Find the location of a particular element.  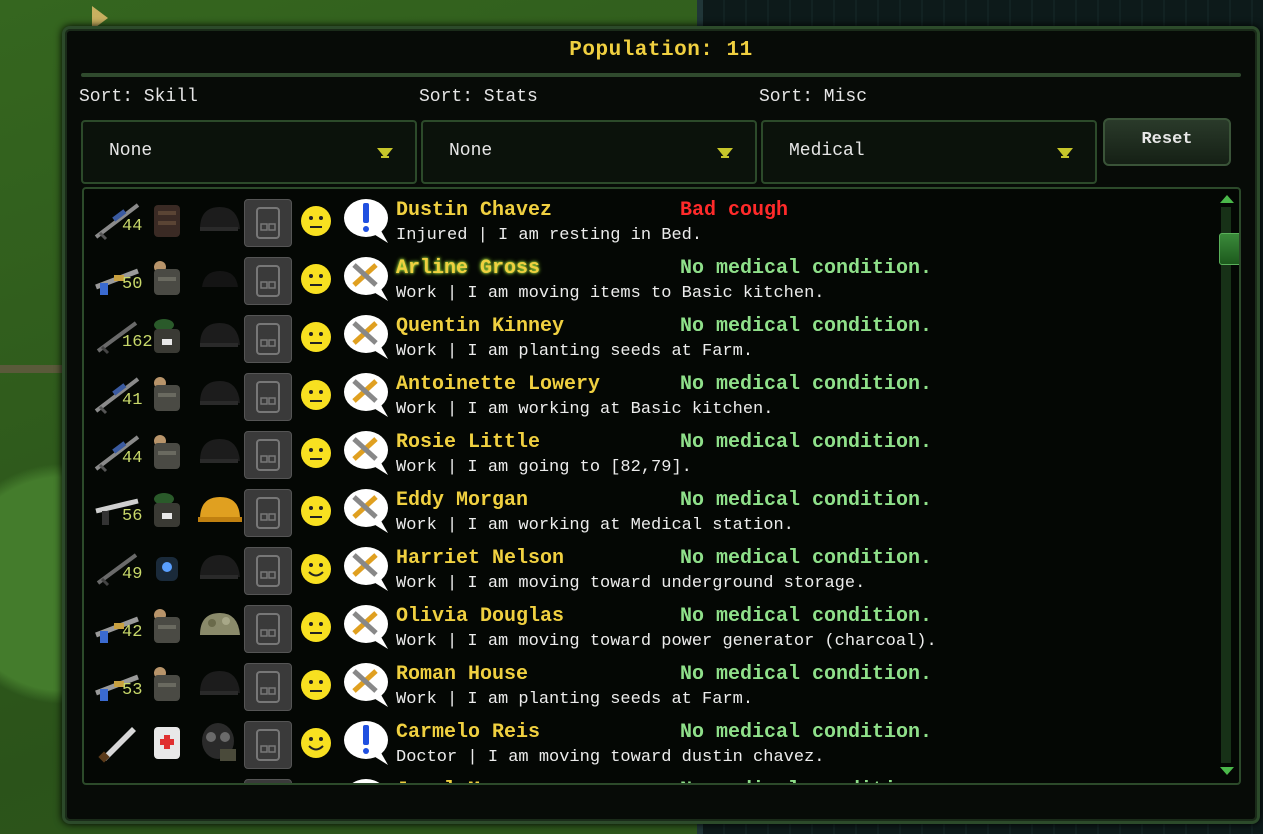

list-scrollbar is located at coordinates (1227, 485).